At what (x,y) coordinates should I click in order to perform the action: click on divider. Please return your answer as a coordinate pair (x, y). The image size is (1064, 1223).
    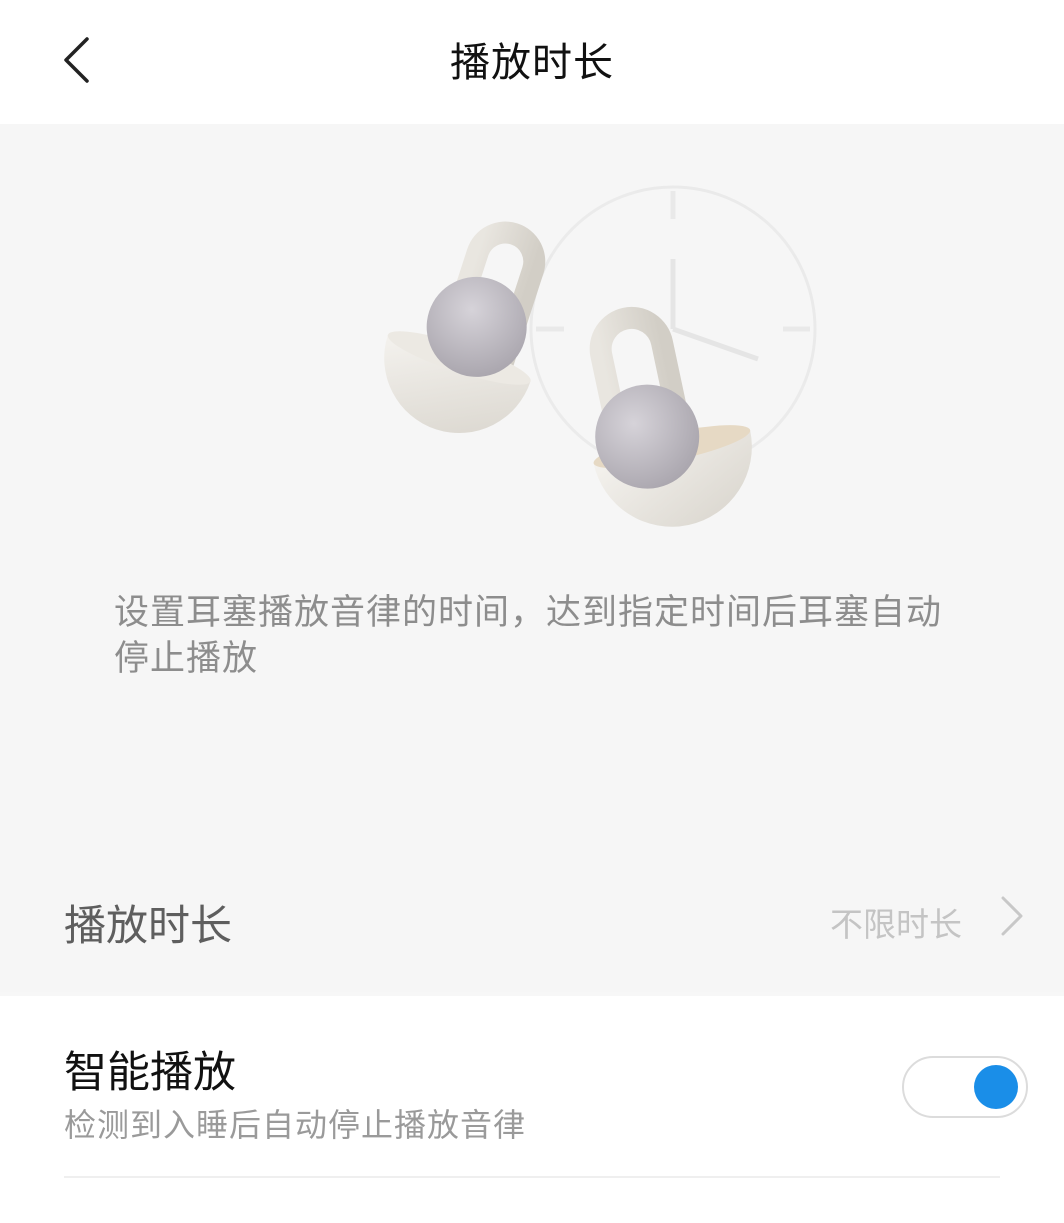
    Looking at the image, I should click on (532, 1177).